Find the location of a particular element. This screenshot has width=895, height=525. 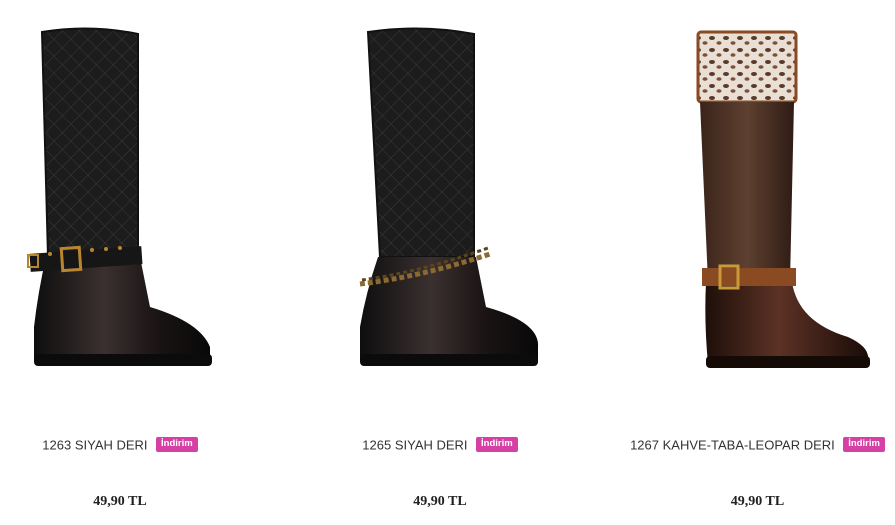

product-name: 1265 SIYAH DERI is located at coordinates (414, 444).